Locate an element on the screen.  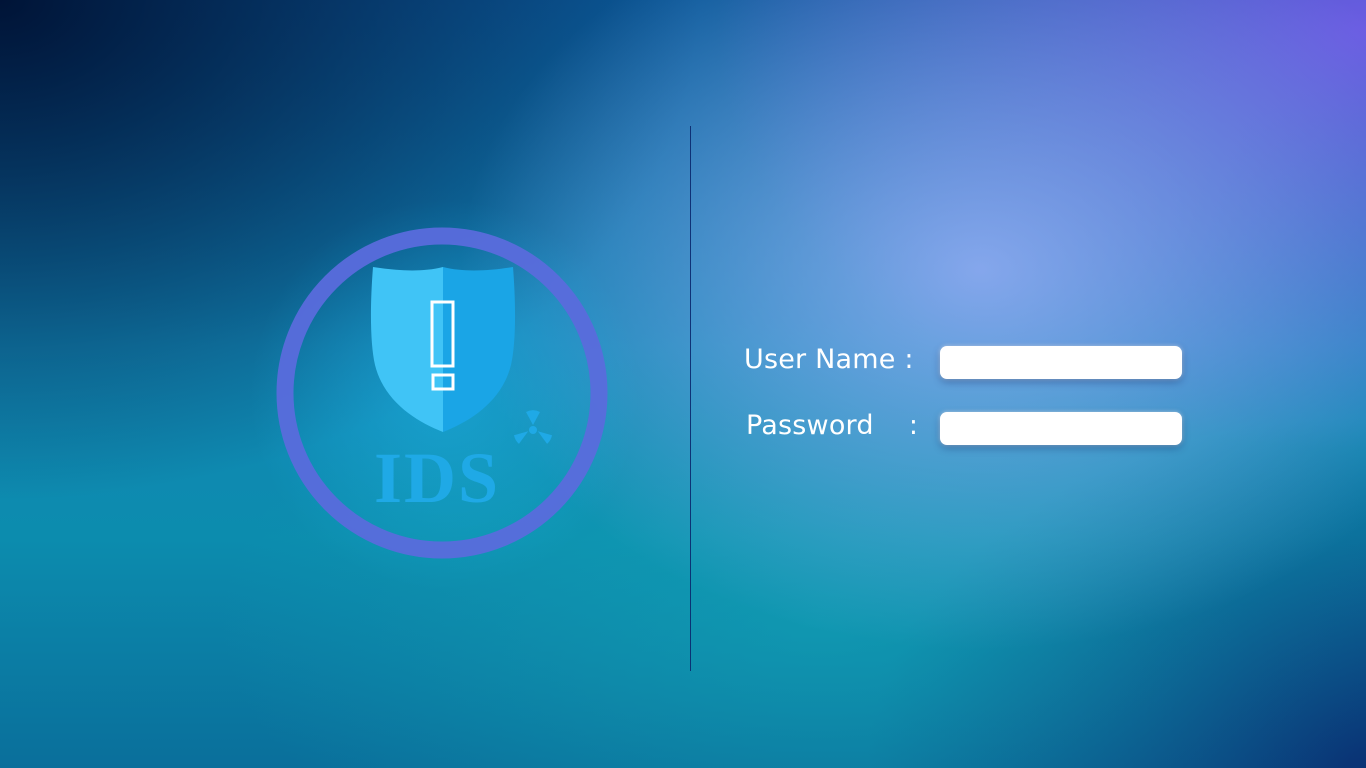
divider is located at coordinates (690, 398).